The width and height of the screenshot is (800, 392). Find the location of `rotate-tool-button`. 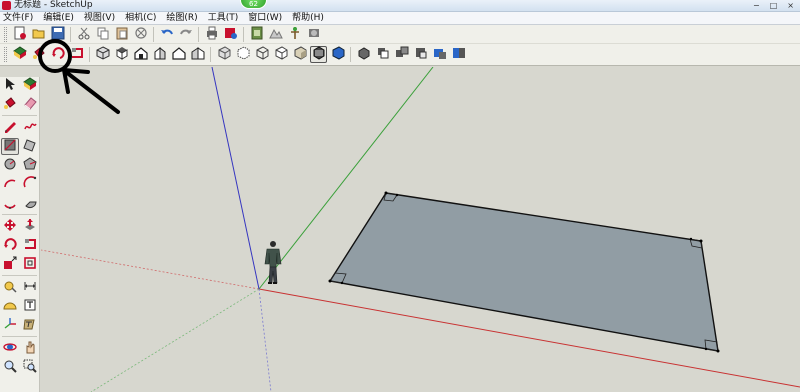

rotate-tool-button is located at coordinates (10, 245).